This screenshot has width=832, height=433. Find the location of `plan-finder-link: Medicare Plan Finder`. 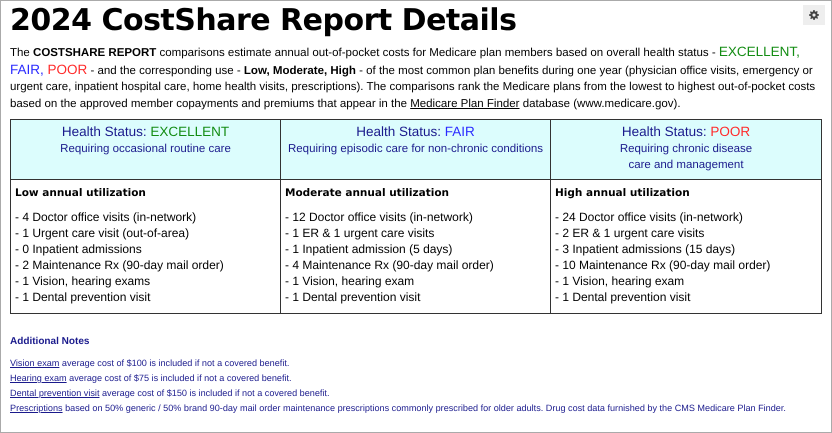

plan-finder-link: Medicare Plan Finder is located at coordinates (465, 104).